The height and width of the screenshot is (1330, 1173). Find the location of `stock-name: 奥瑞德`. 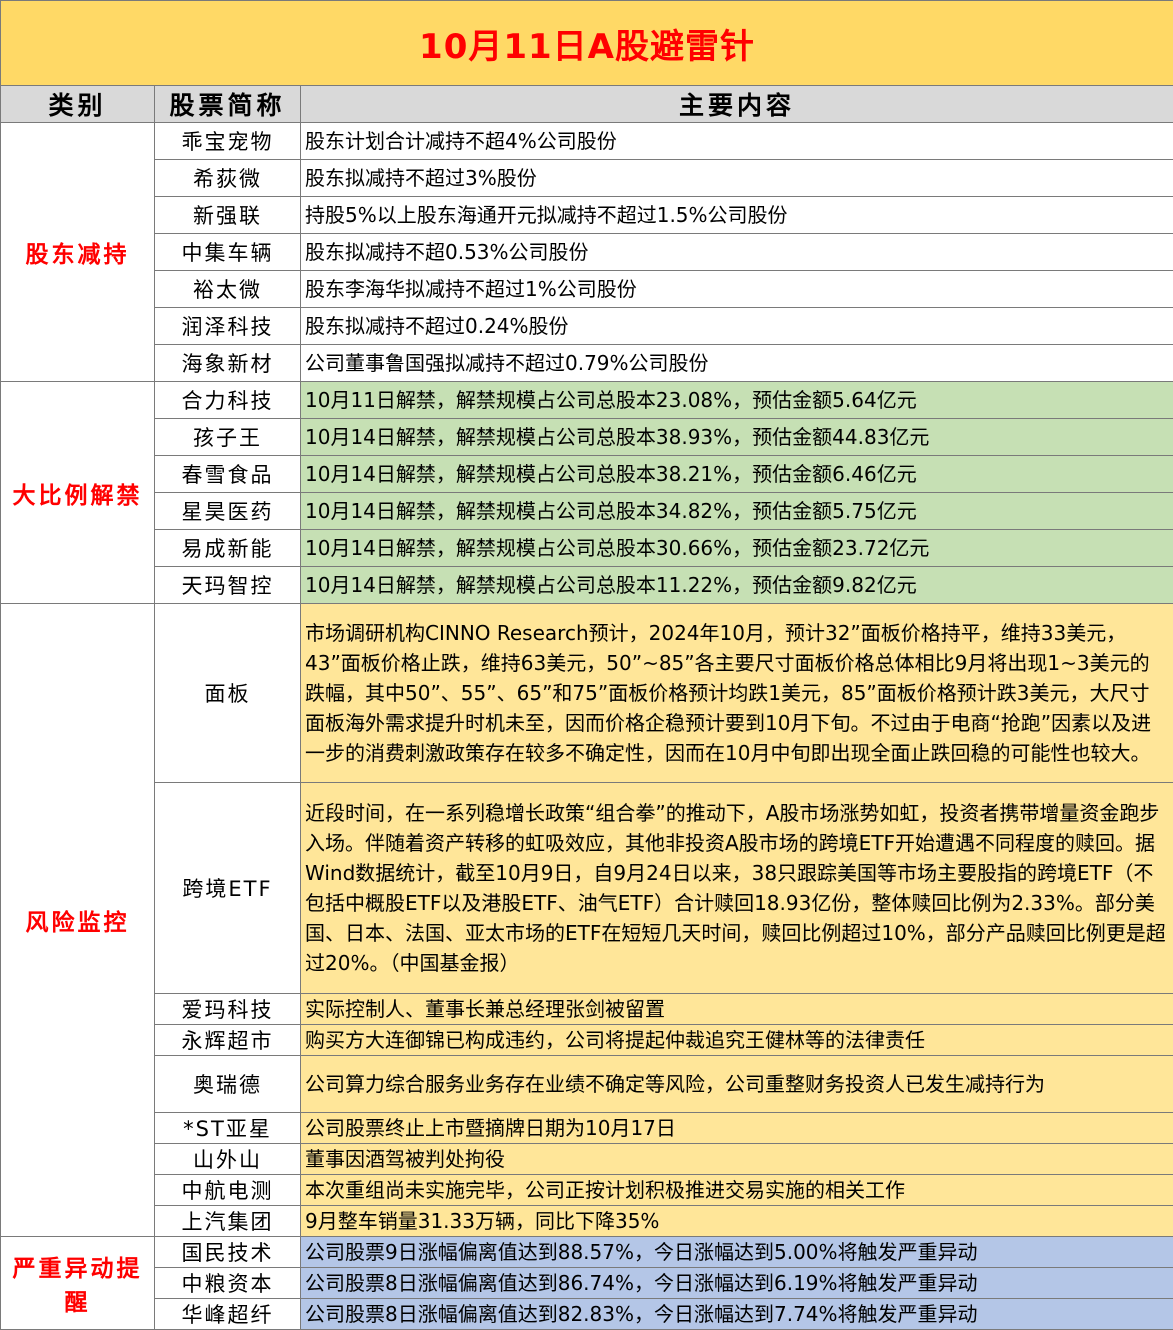

stock-name: 奥瑞德 is located at coordinates (228, 1084).